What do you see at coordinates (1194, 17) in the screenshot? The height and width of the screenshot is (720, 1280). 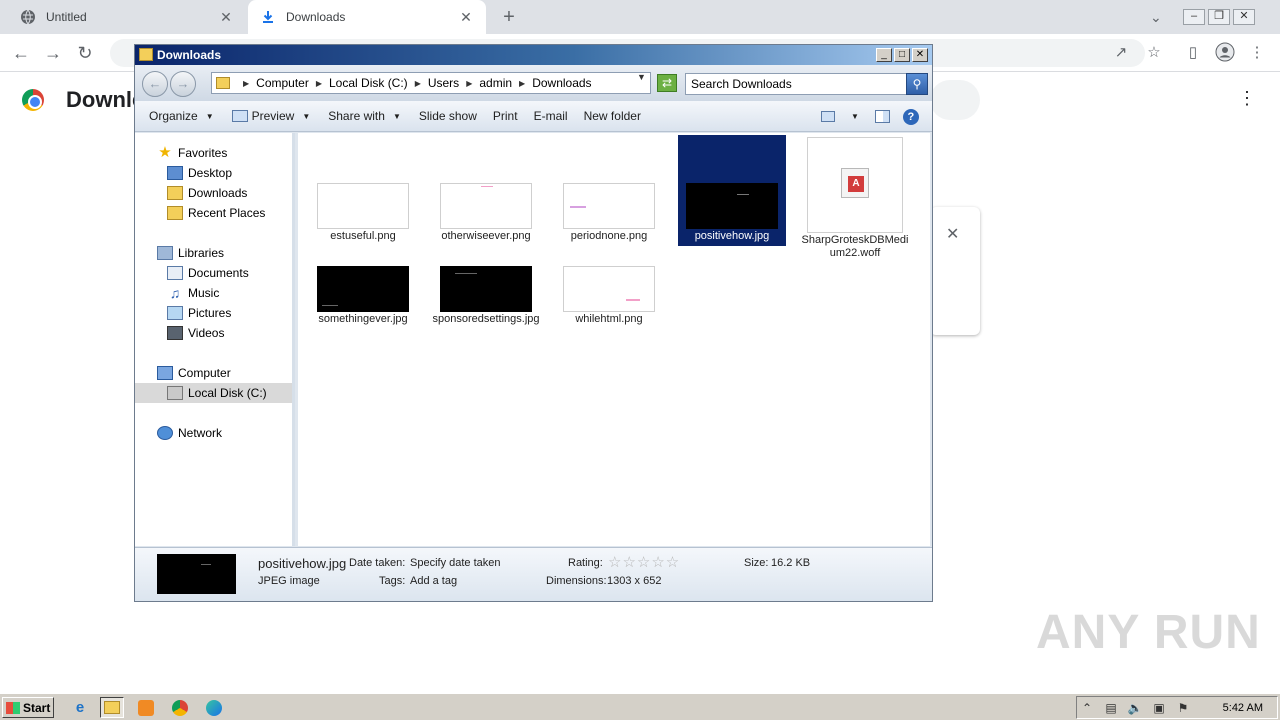 I see `minimize-icon: –` at bounding box center [1194, 17].